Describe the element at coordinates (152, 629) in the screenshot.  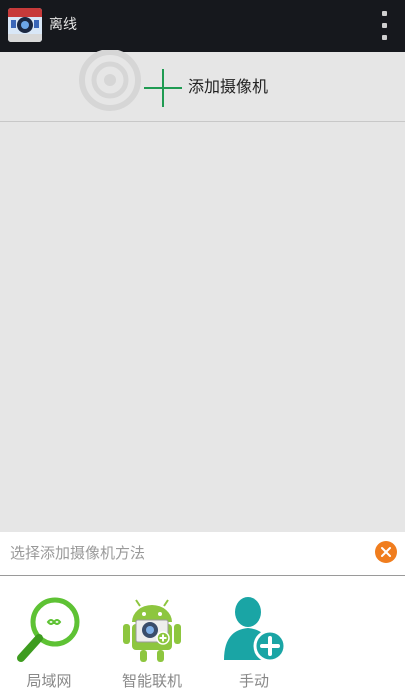
I see `android-camera-icon` at that location.